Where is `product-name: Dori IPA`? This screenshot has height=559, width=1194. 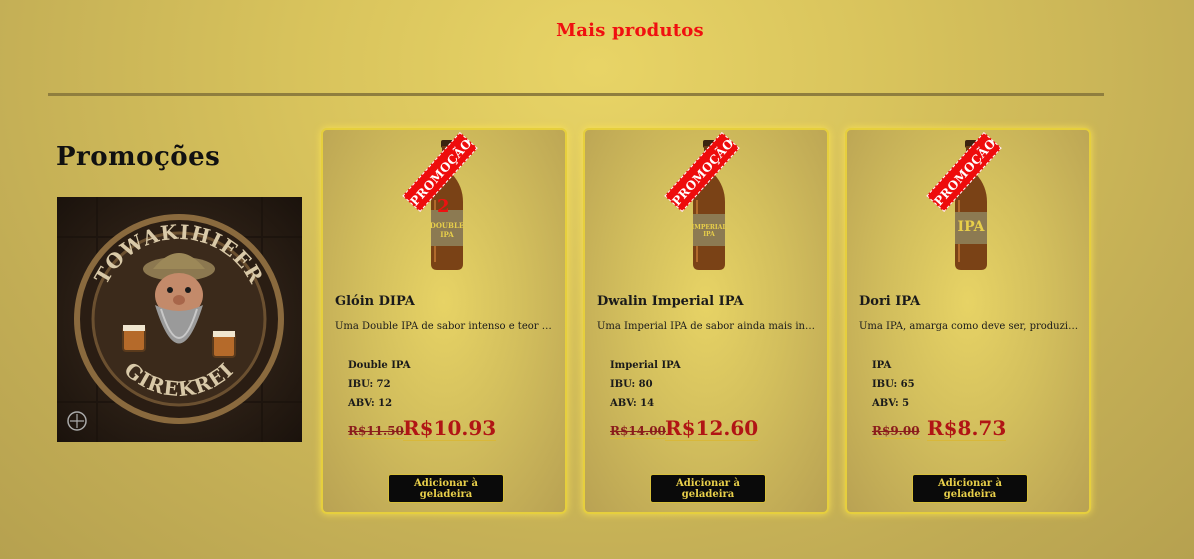 product-name: Dori IPA is located at coordinates (890, 301).